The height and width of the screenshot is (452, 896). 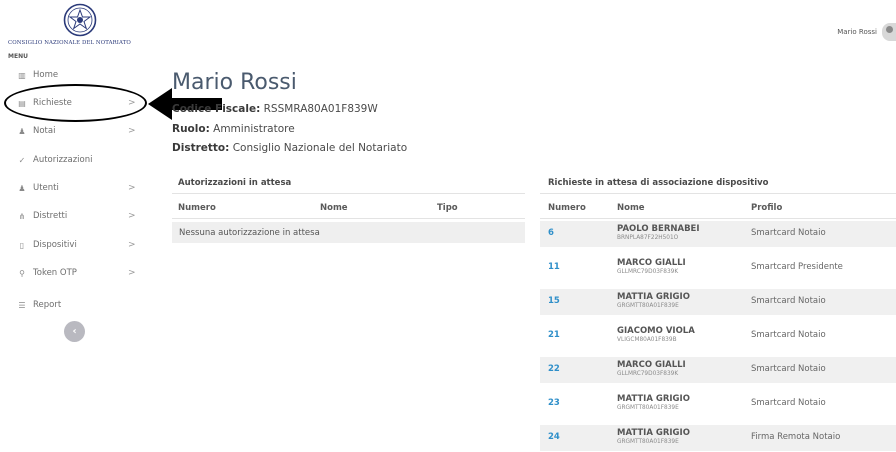 What do you see at coordinates (75, 131) in the screenshot?
I see `sidebar-item-notai: ♟ Notai >` at bounding box center [75, 131].